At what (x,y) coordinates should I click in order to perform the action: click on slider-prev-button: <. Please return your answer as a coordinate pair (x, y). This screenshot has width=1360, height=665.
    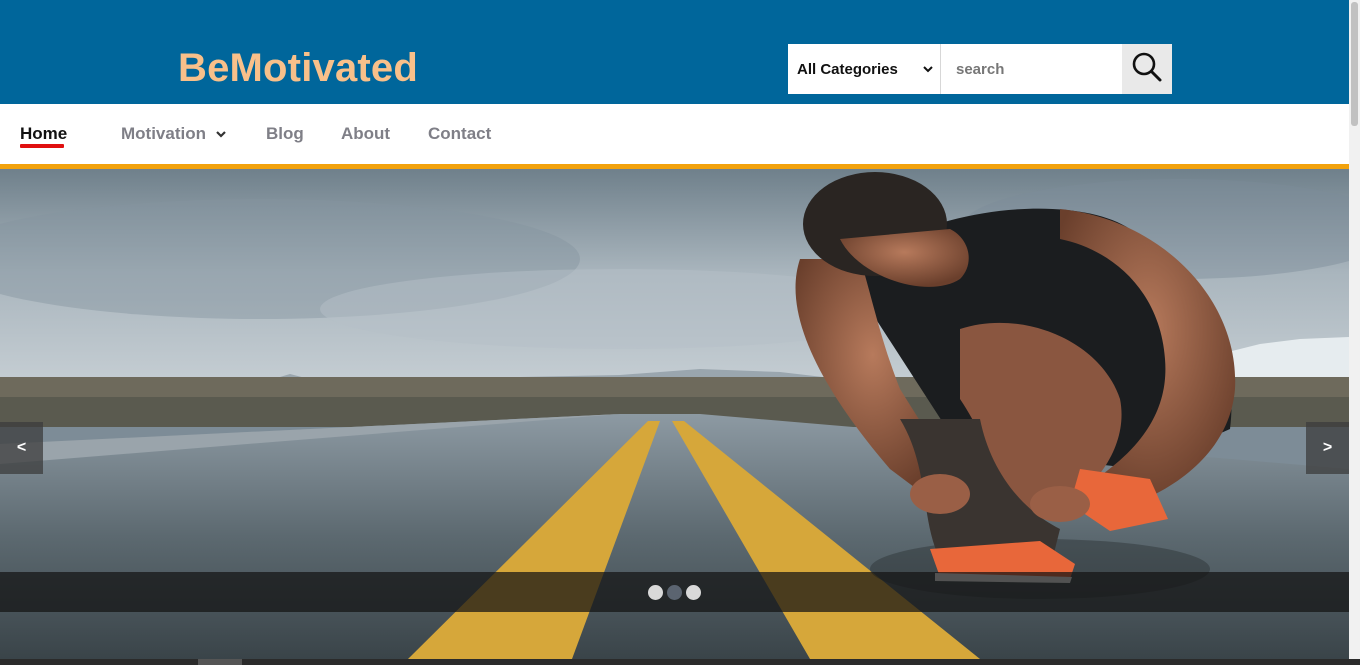
    Looking at the image, I should click on (21, 448).